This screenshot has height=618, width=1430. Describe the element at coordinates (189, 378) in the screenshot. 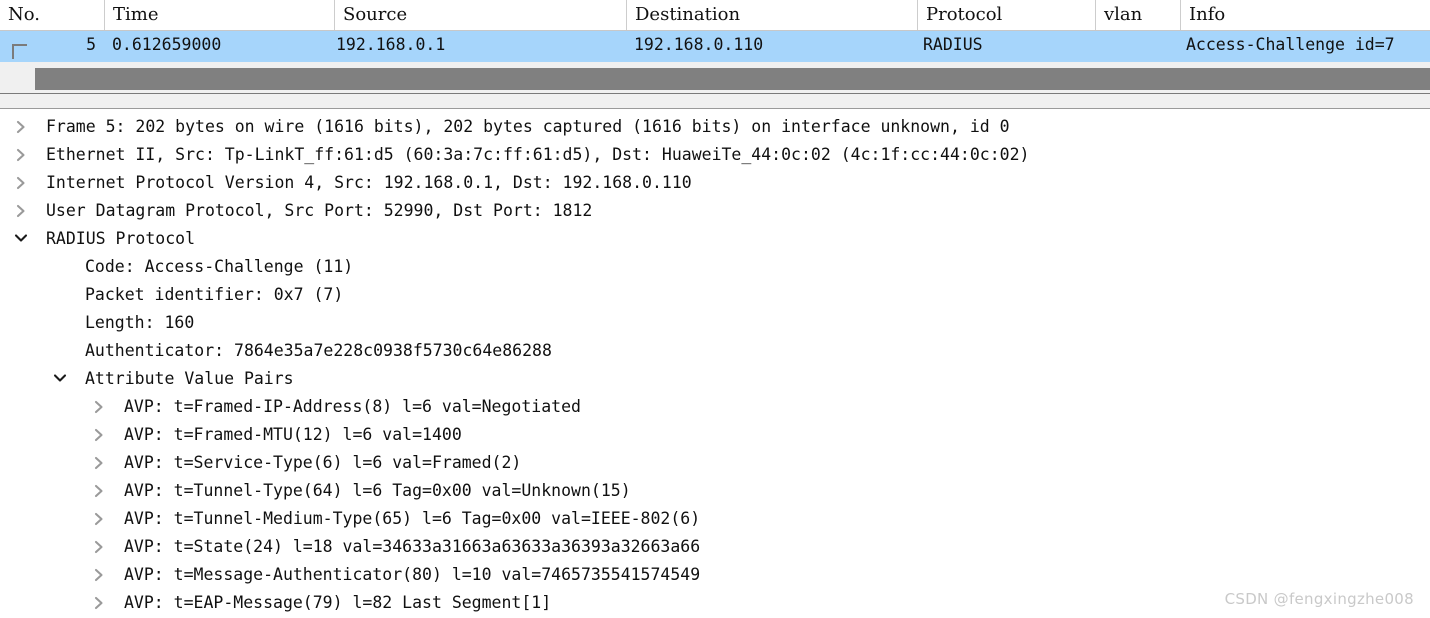

I see `detail-tree-row-label: Attribute Value Pairs` at that location.